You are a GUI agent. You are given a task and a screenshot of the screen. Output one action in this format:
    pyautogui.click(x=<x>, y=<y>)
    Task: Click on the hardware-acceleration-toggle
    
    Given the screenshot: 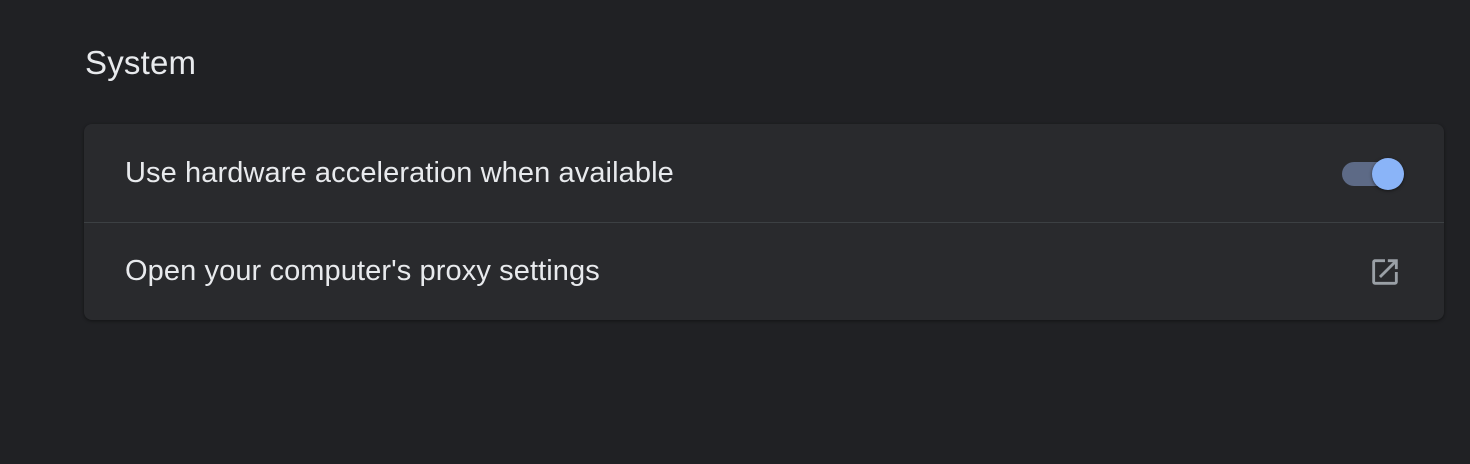 What is the action you would take?
    pyautogui.click(x=1373, y=174)
    